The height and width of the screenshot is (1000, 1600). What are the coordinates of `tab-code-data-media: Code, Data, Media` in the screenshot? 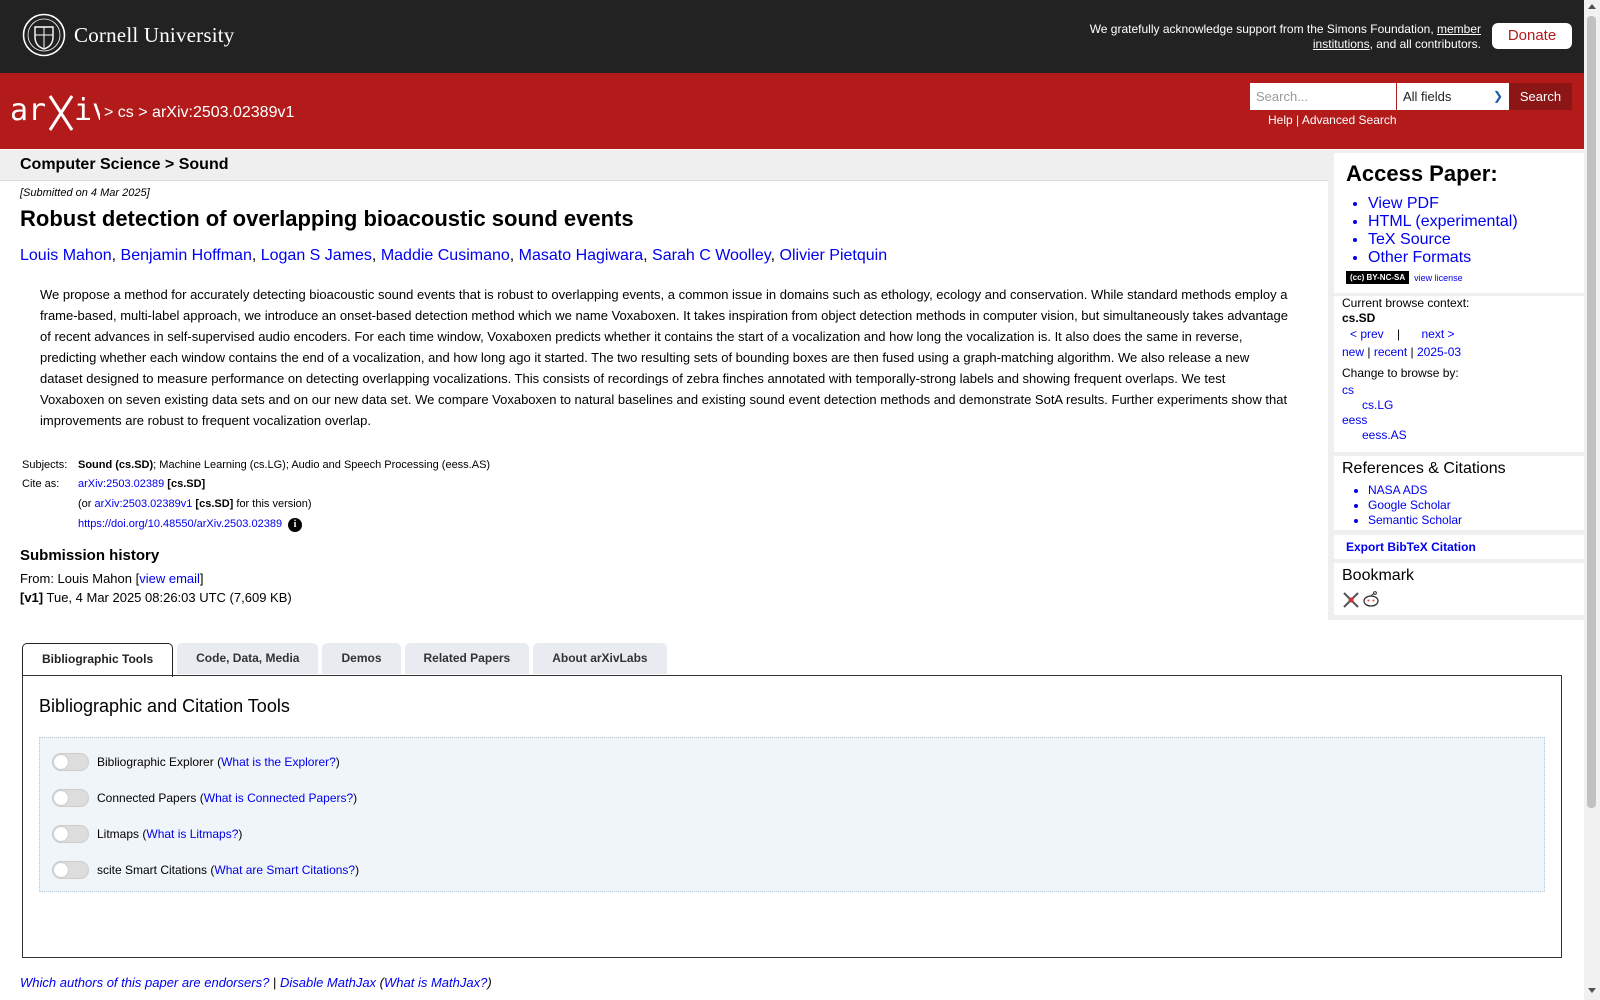 It's located at (248, 658).